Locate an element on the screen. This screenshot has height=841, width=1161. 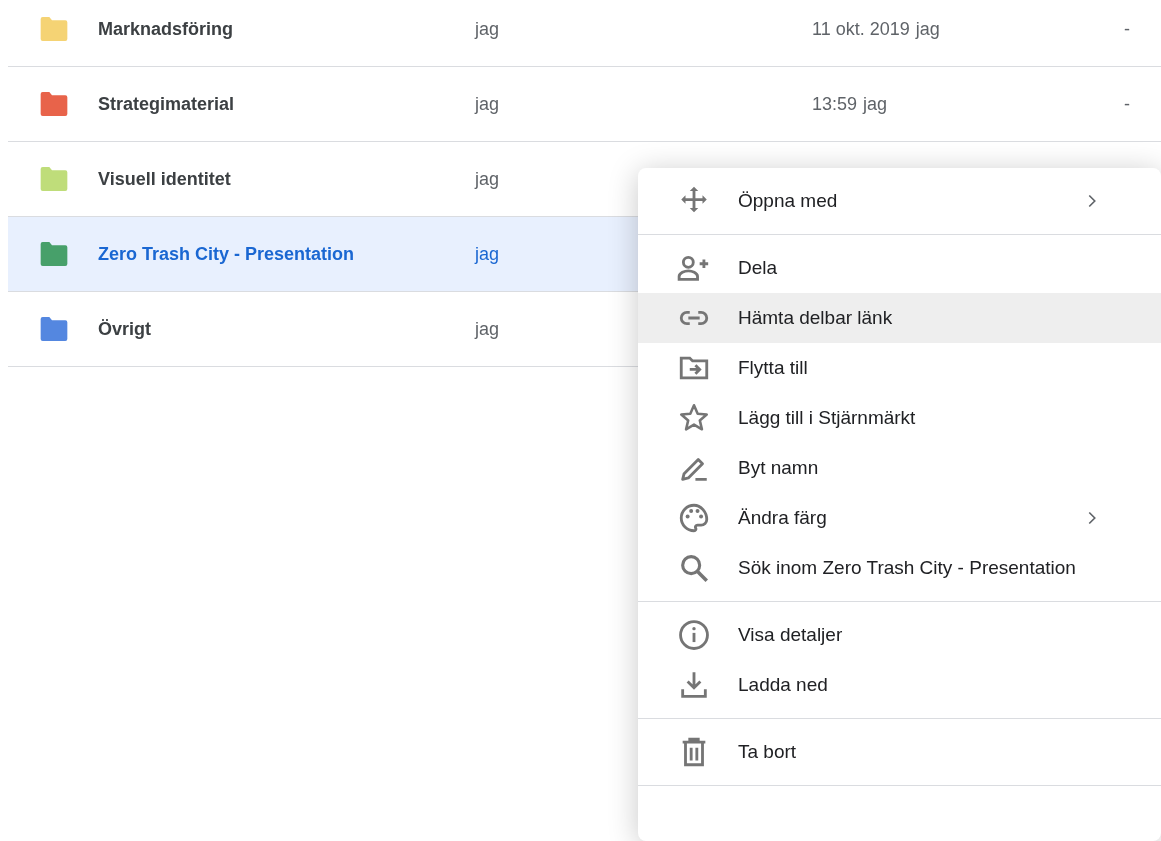
file-name: Marknadsföring is located at coordinates (166, 29).